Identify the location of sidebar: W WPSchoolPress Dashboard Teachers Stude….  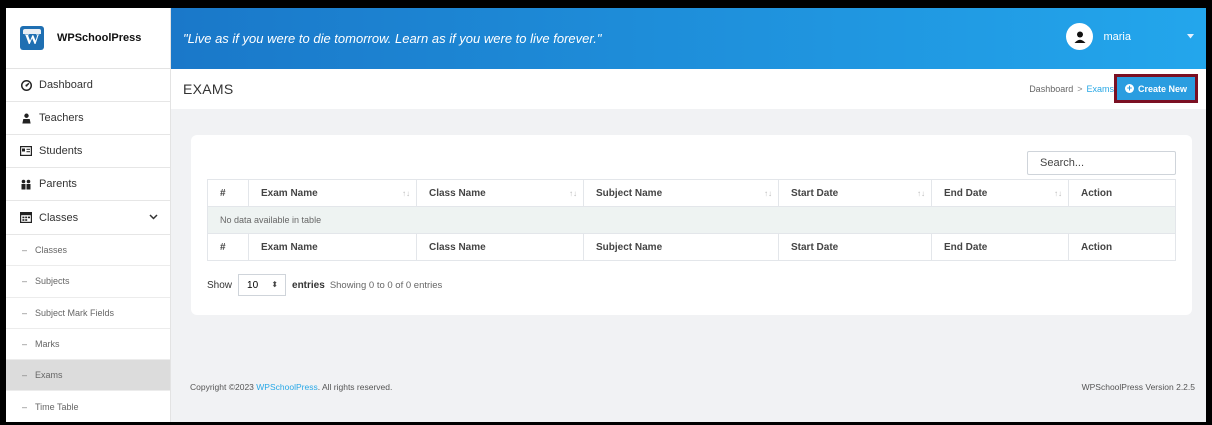
(88, 215).